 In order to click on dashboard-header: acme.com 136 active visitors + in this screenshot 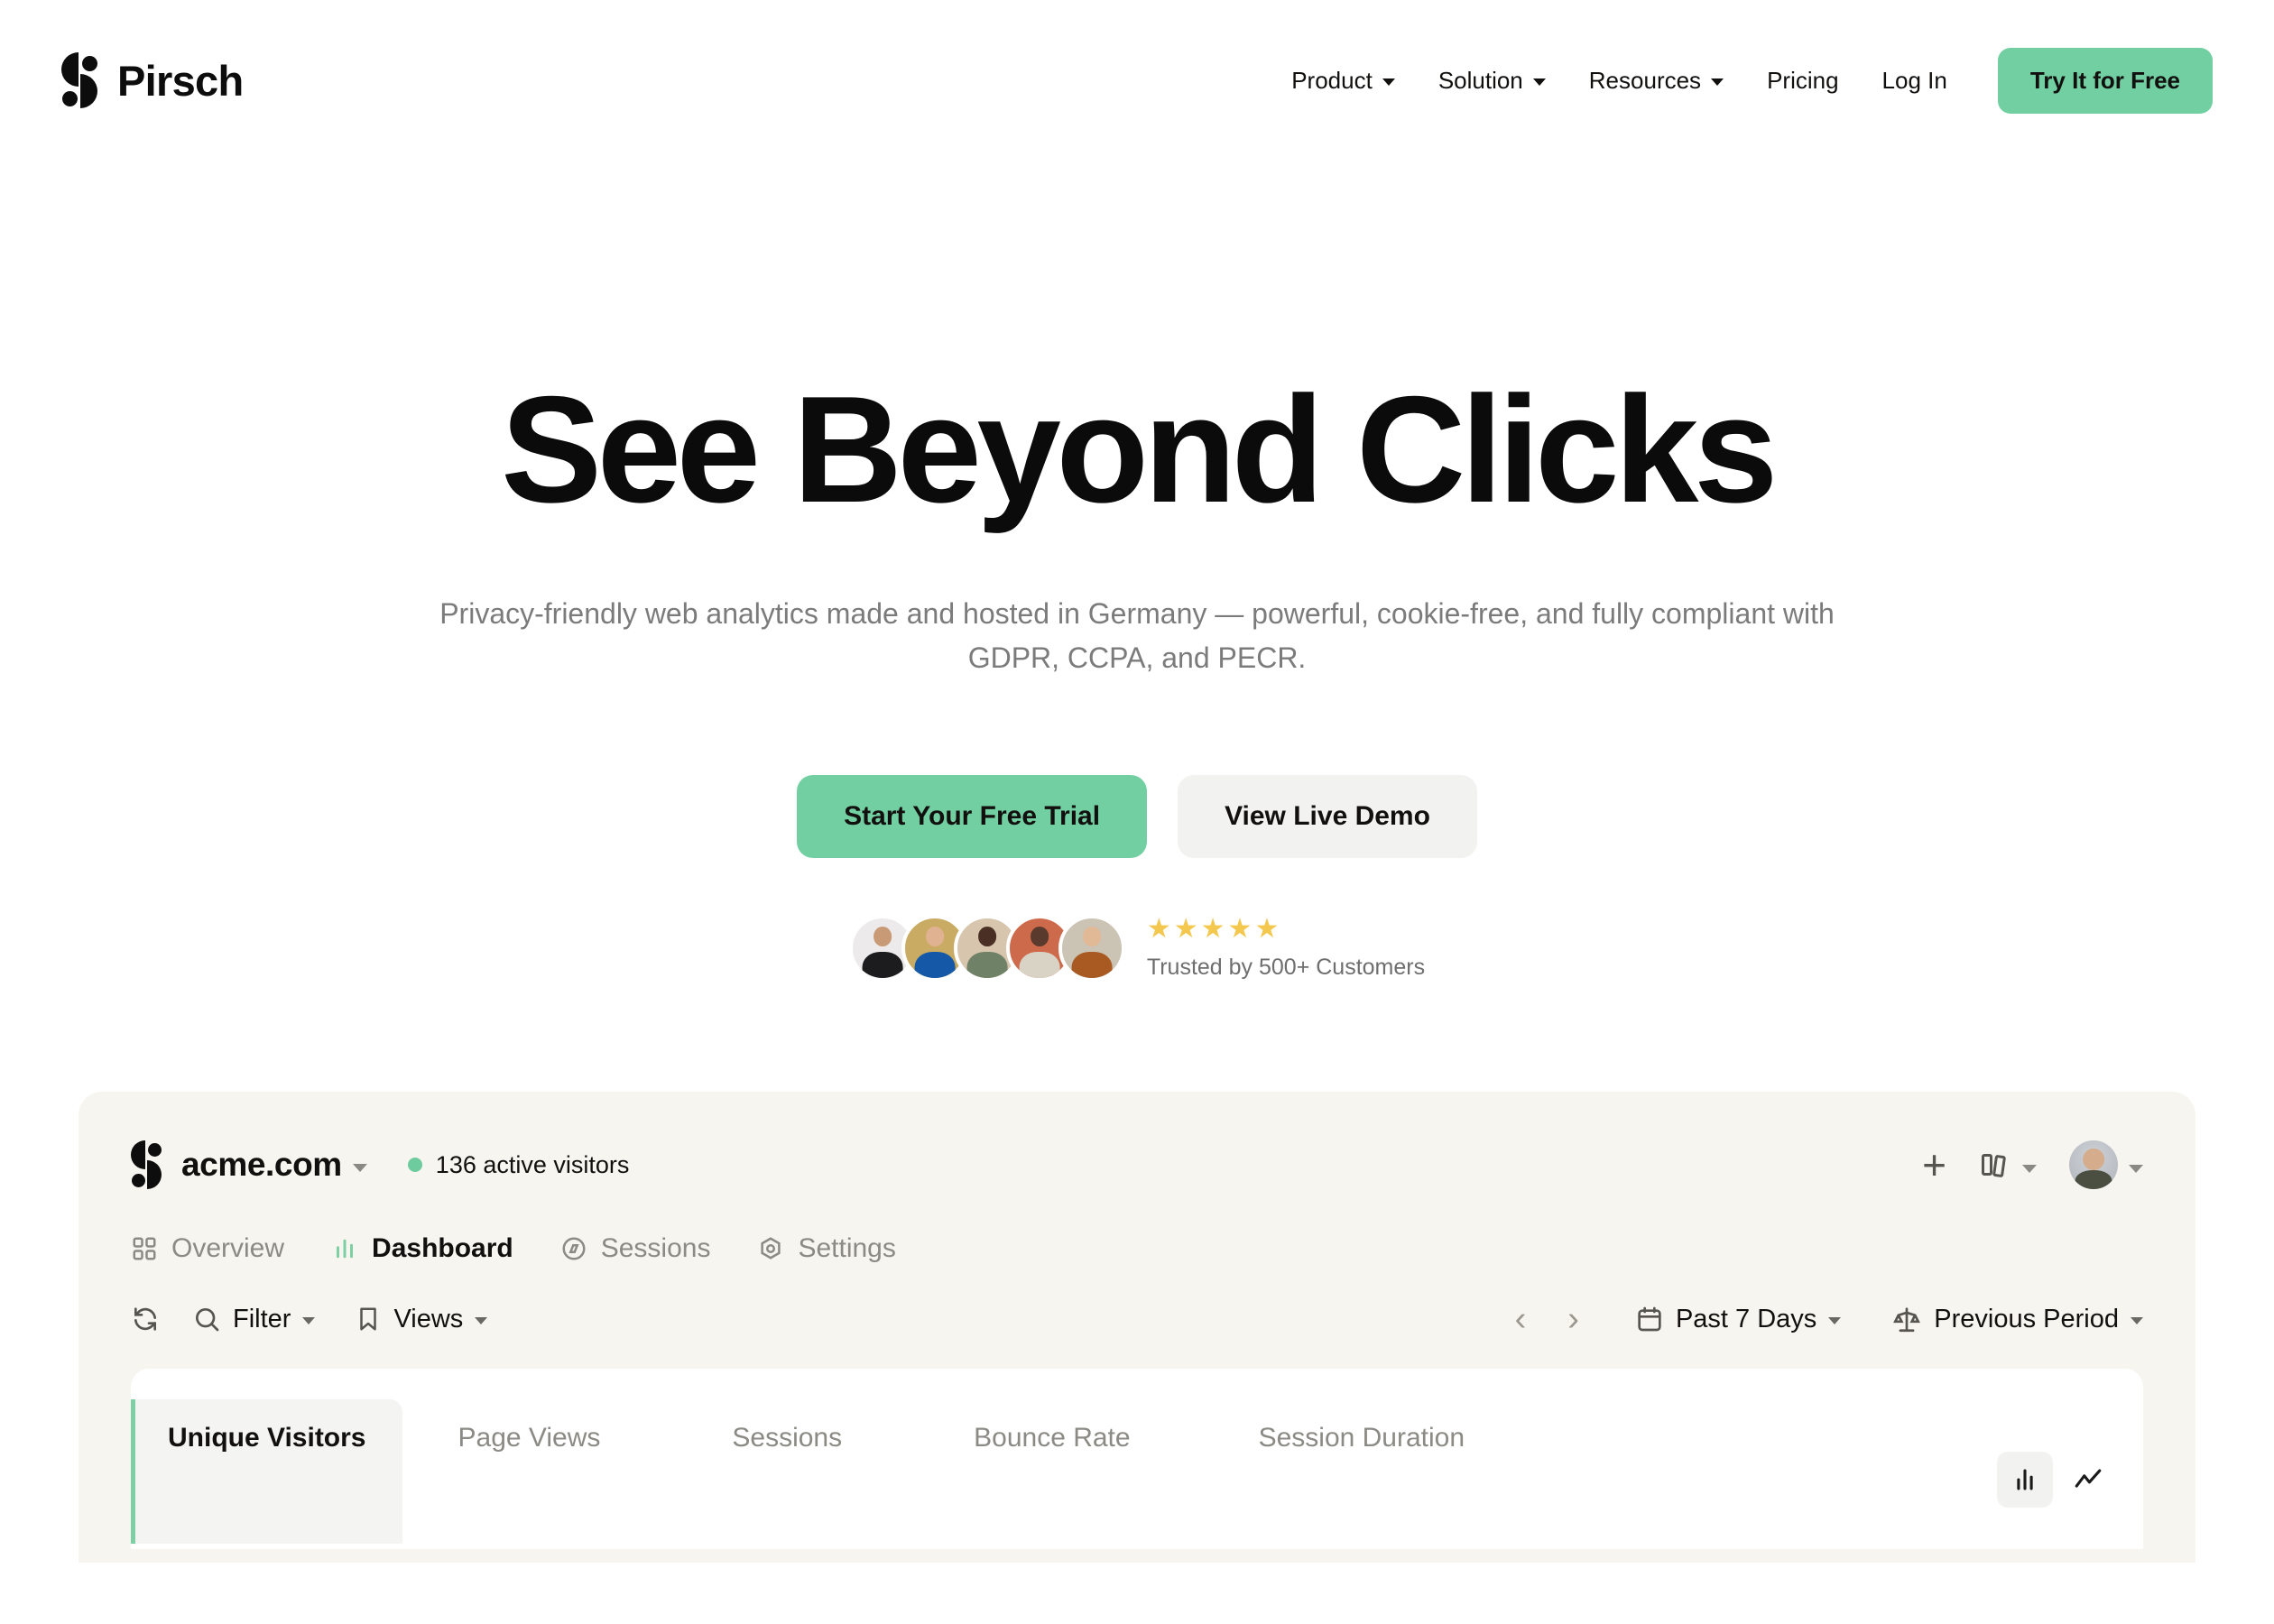, I will do `click(1137, 1165)`.